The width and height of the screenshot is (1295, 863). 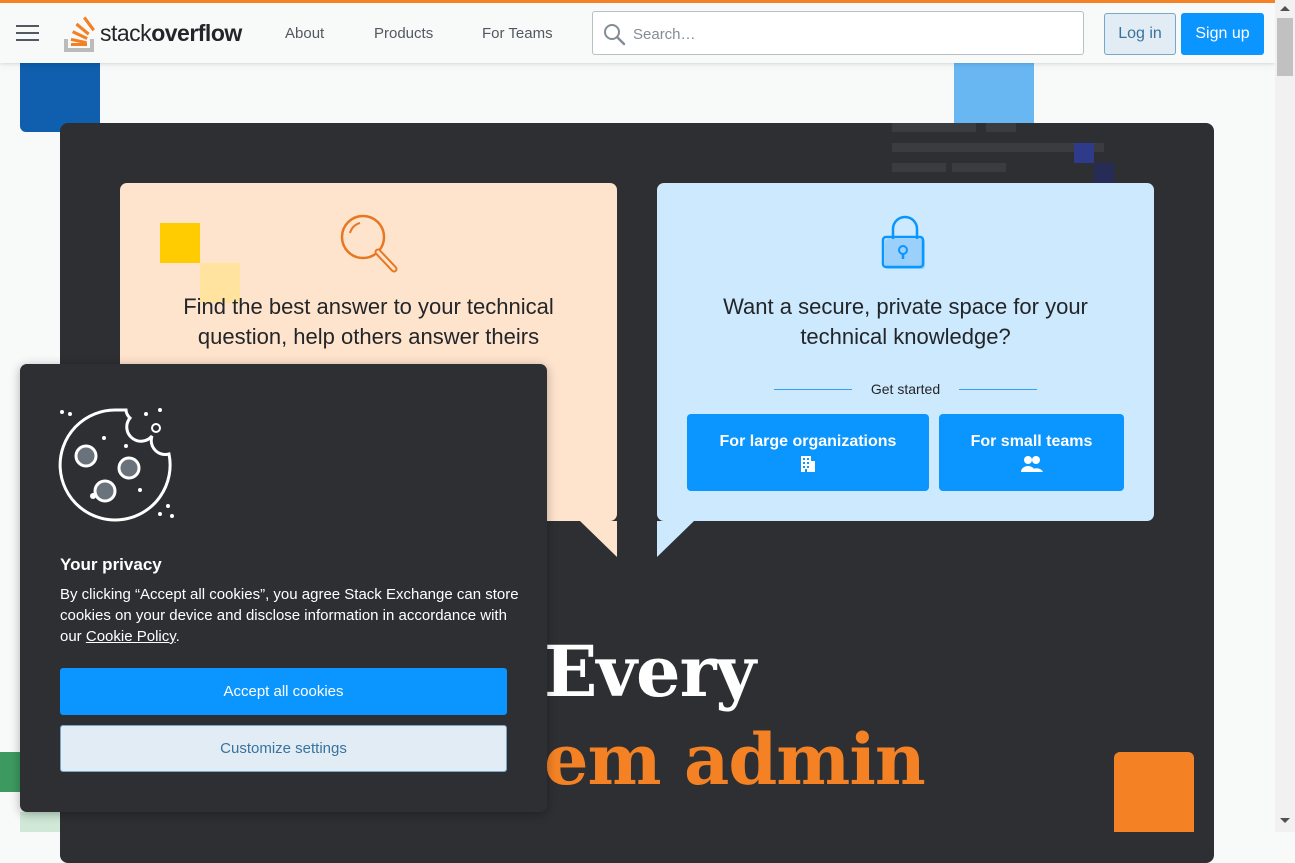 What do you see at coordinates (1031, 464) in the screenshot?
I see `people-icon` at bounding box center [1031, 464].